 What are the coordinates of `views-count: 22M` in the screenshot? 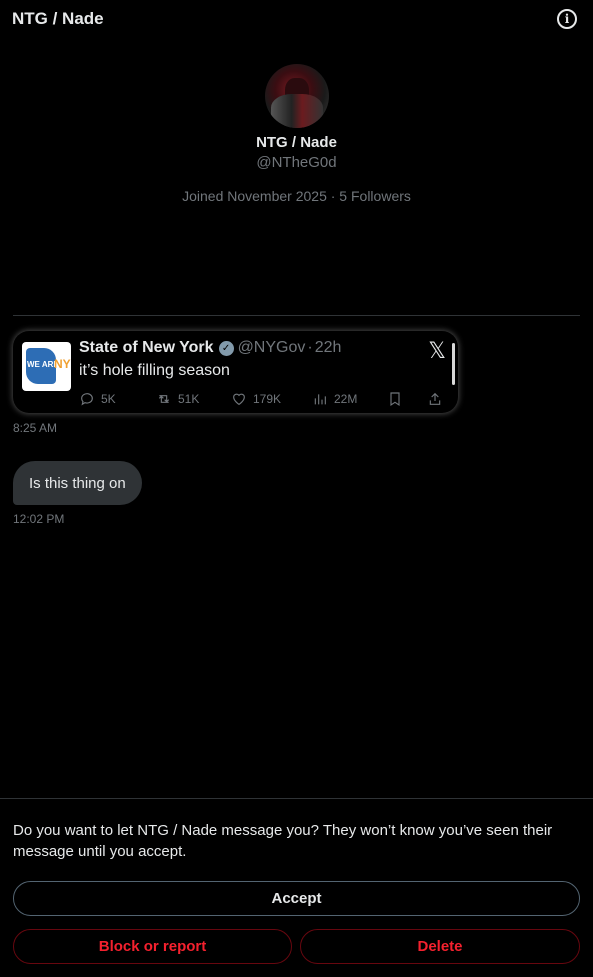 It's located at (346, 399).